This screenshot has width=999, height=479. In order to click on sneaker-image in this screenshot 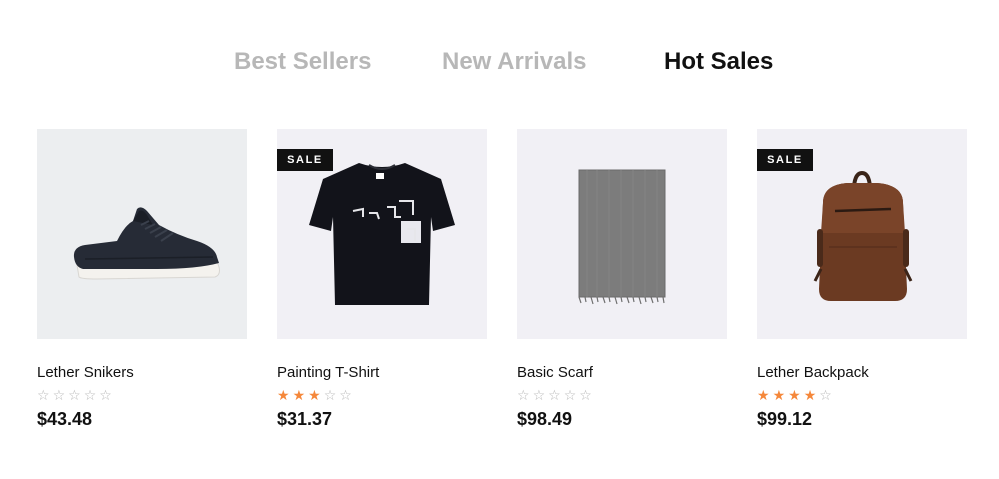, I will do `click(146, 243)`.